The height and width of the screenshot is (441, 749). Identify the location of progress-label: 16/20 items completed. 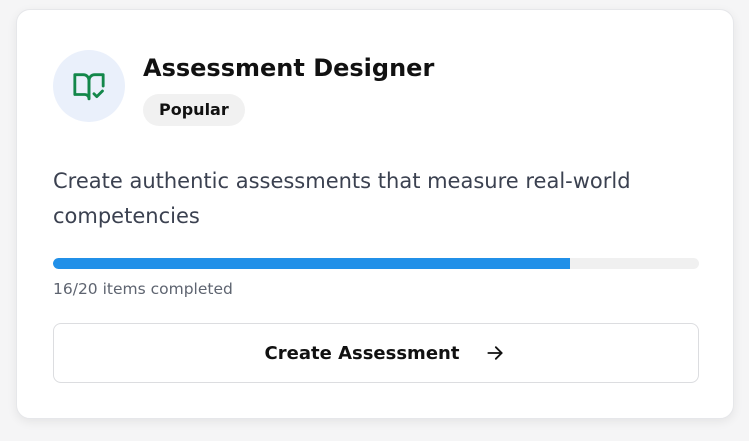
(143, 289).